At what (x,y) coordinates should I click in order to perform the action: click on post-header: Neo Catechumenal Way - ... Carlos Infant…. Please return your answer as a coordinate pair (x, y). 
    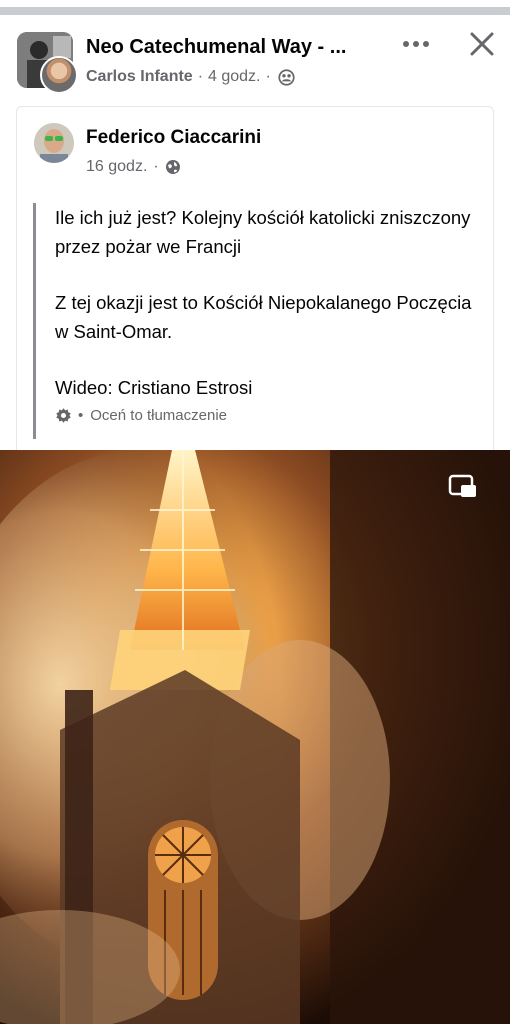
    Looking at the image, I should click on (255, 61).